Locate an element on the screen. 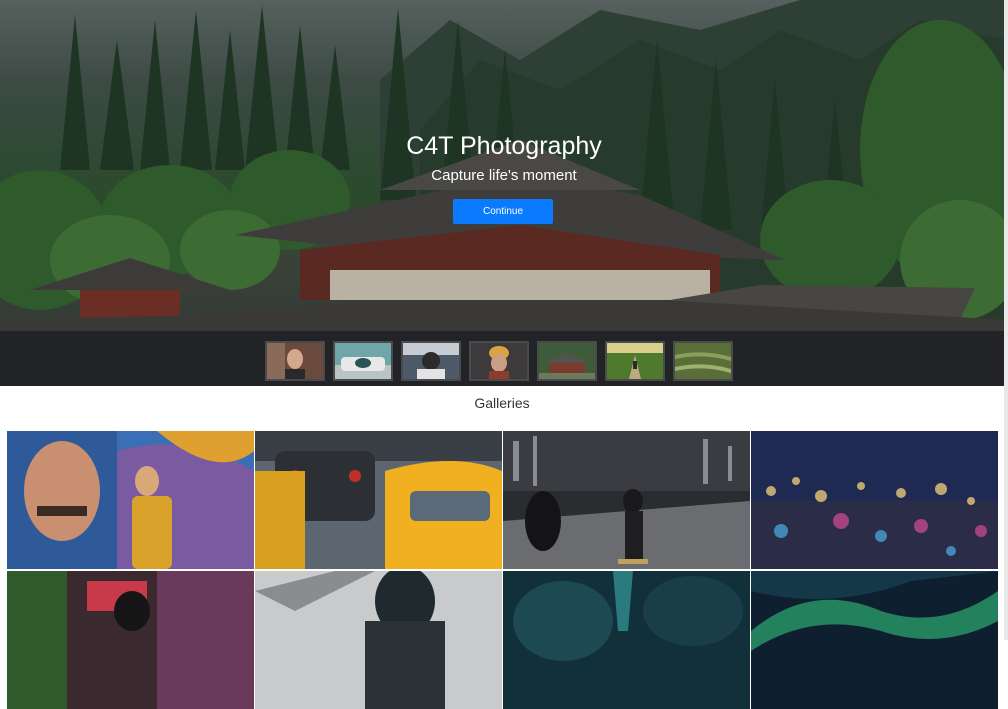  thumbnail-rice-terraces is located at coordinates (703, 361).